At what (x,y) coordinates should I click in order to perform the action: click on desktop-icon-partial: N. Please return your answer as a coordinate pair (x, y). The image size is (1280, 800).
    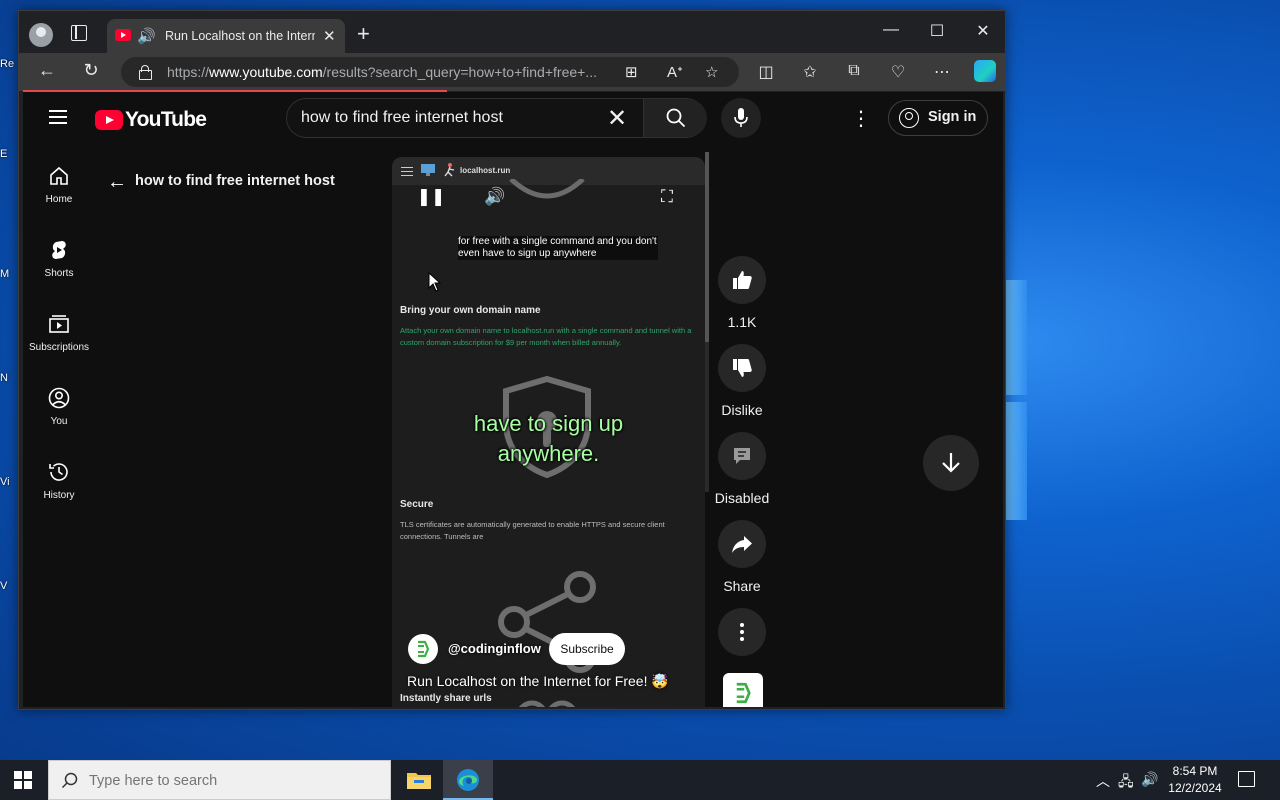
    Looking at the image, I should click on (10, 378).